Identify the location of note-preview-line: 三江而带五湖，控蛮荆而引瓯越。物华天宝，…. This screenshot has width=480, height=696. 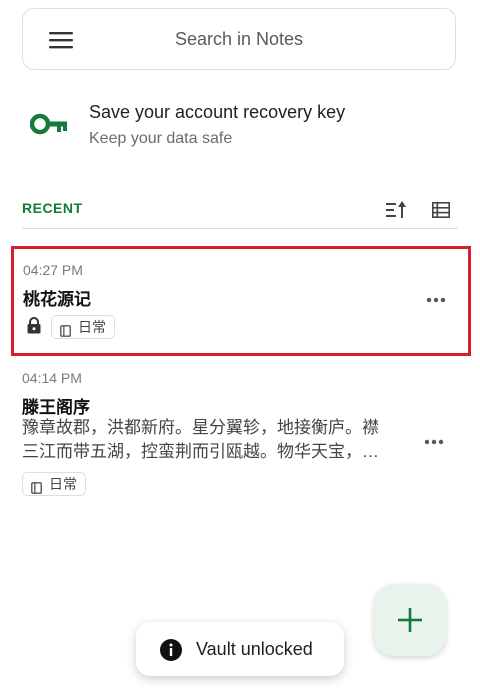
(200, 451).